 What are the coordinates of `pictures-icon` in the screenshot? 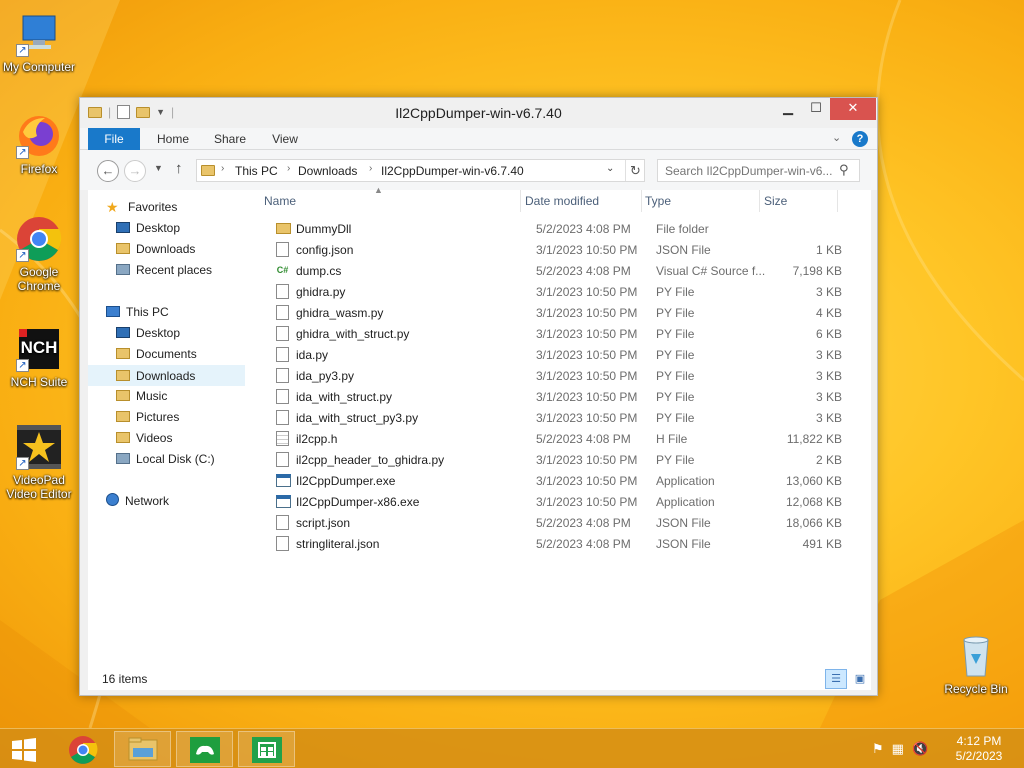 It's located at (123, 416).